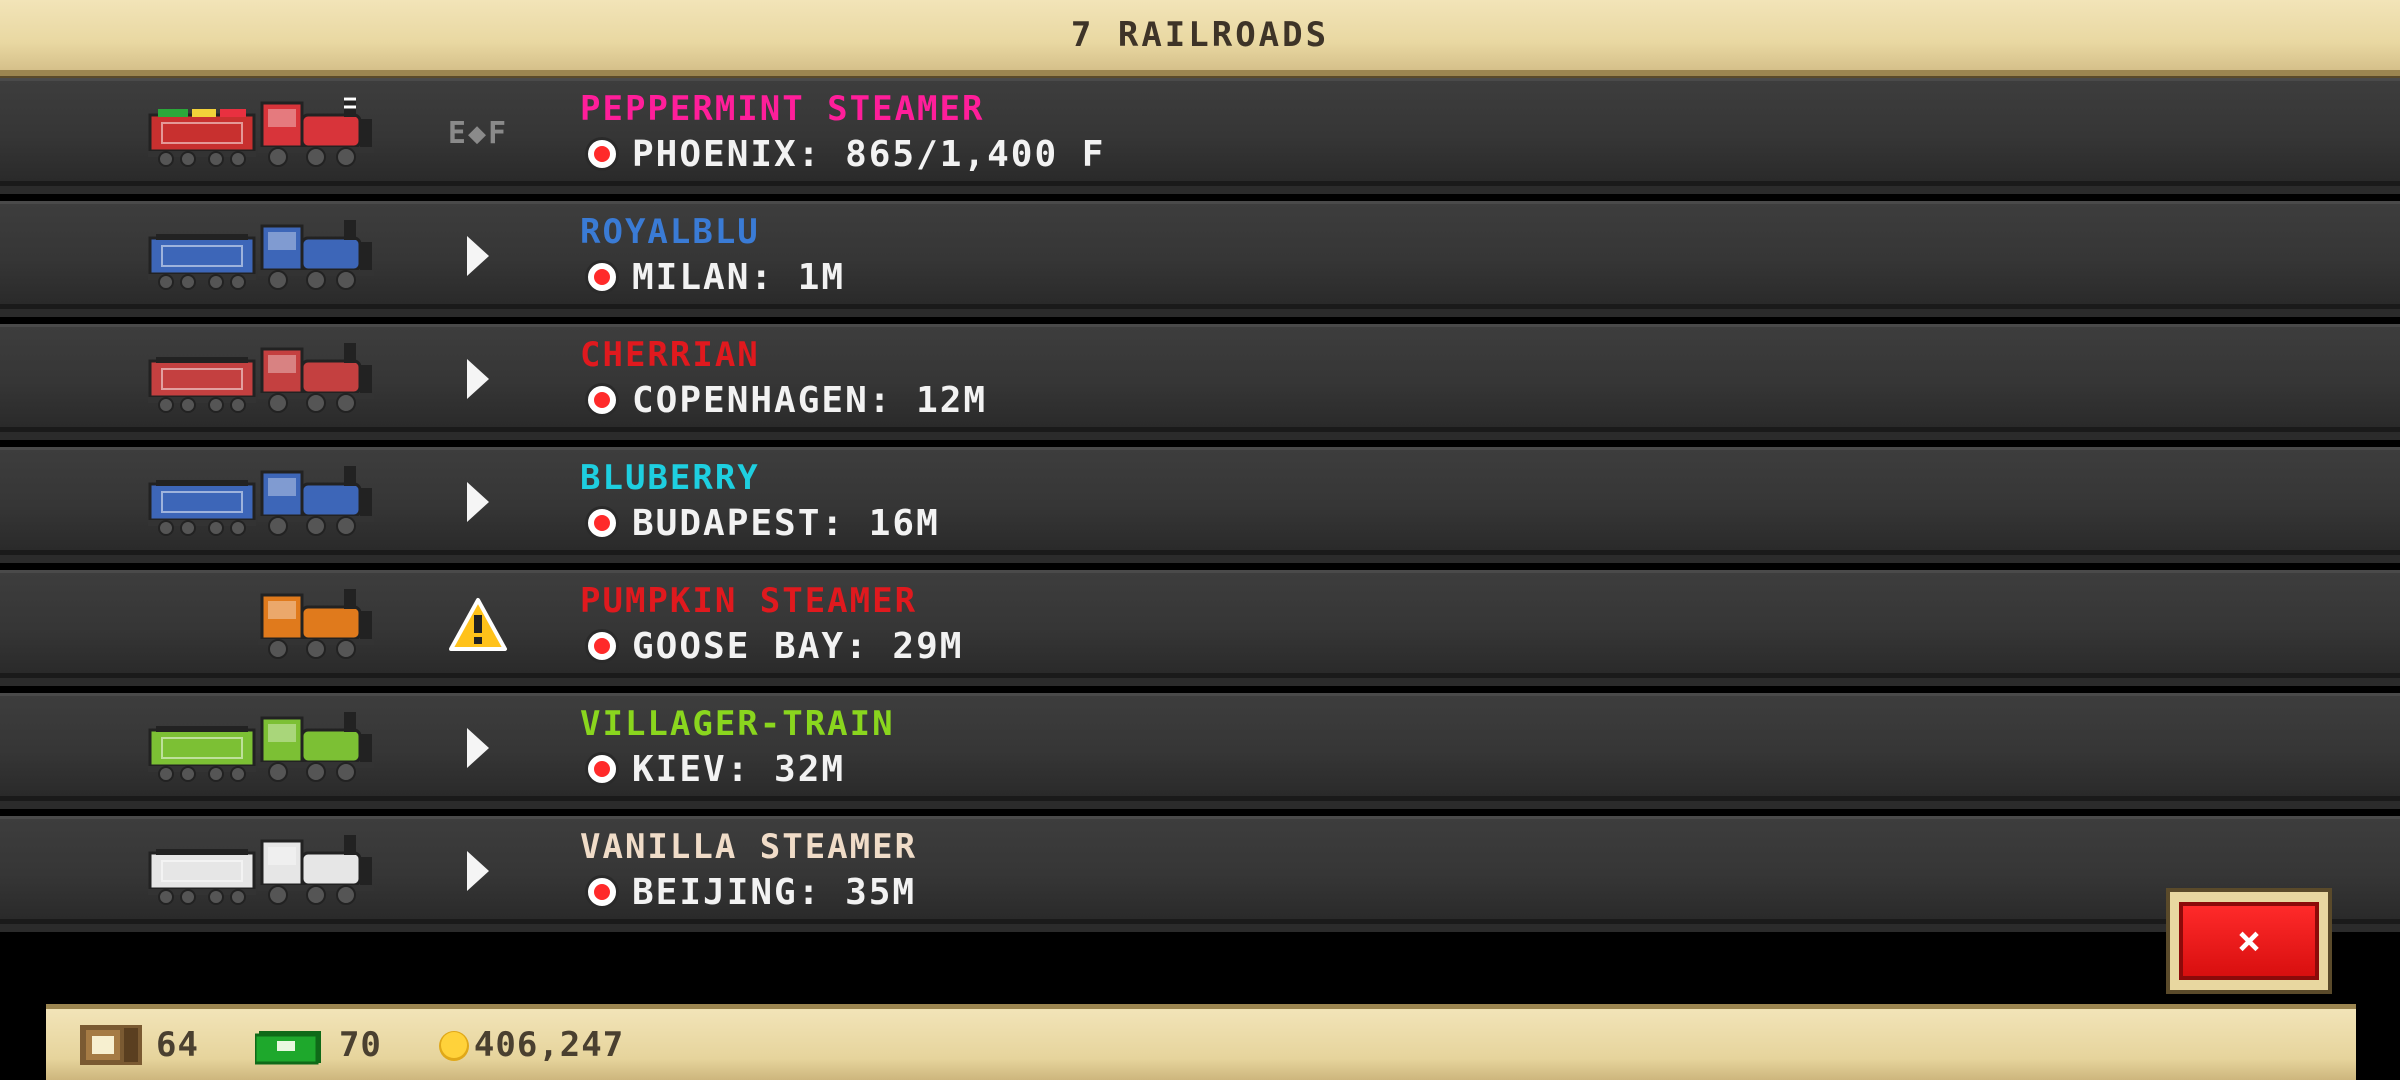  What do you see at coordinates (1200, 505) in the screenshot?
I see `train-row: BLUBERRY BUDAPEST: 16M` at bounding box center [1200, 505].